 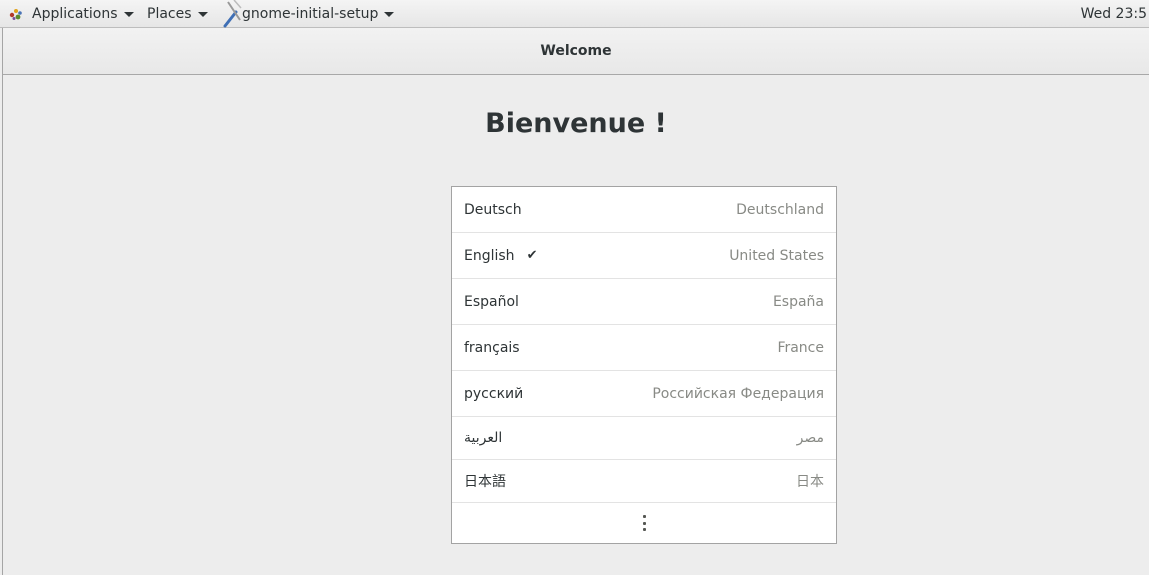 What do you see at coordinates (493, 209) in the screenshot?
I see `language-name: Deutsch` at bounding box center [493, 209].